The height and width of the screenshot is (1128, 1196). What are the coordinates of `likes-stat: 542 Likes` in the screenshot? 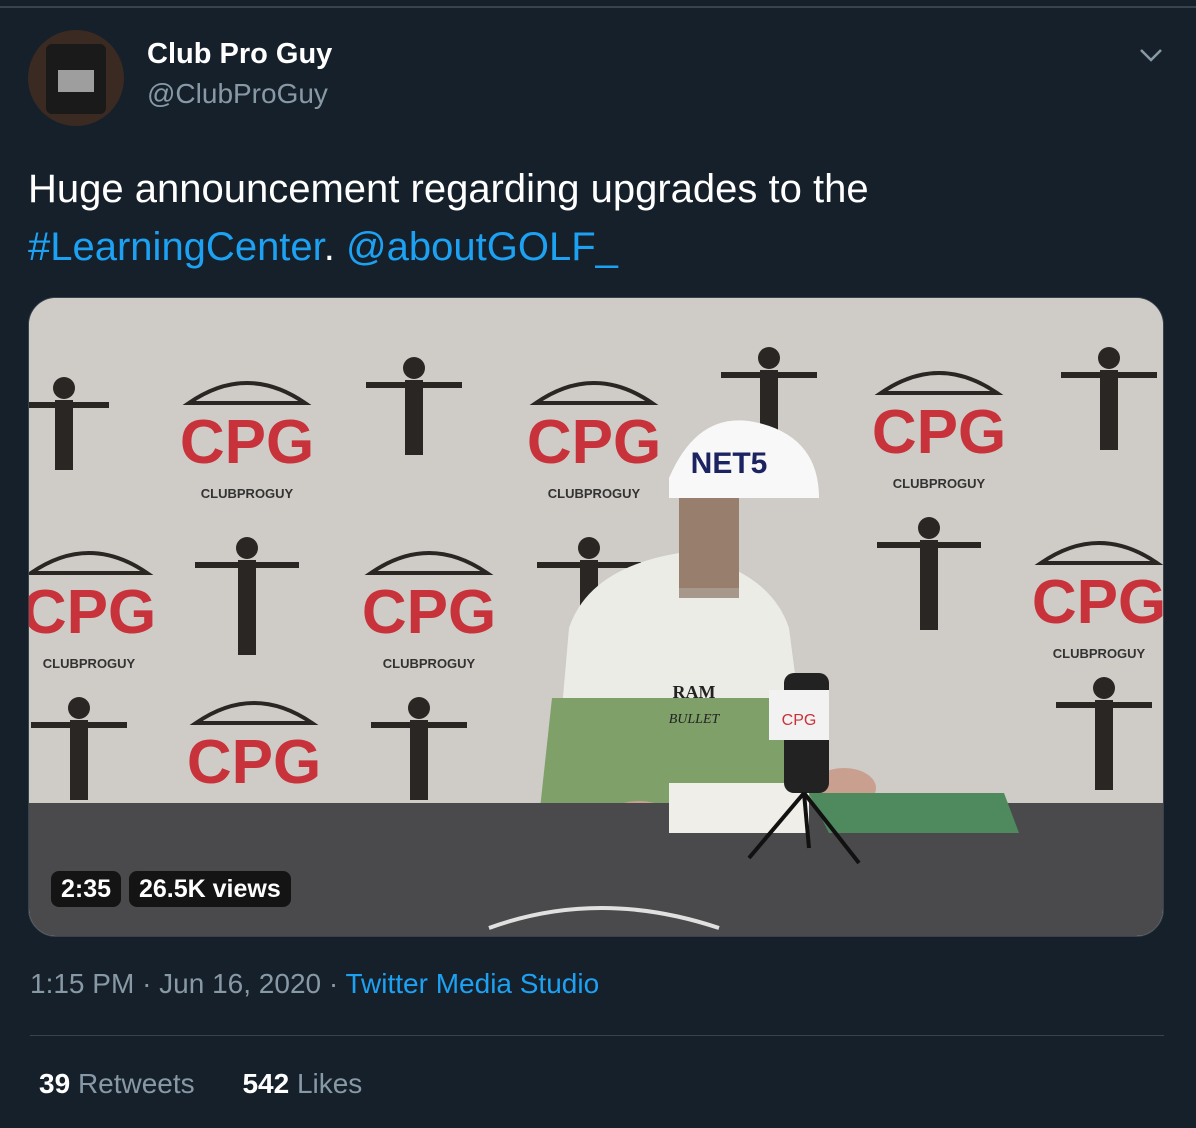 It's located at (302, 1084).